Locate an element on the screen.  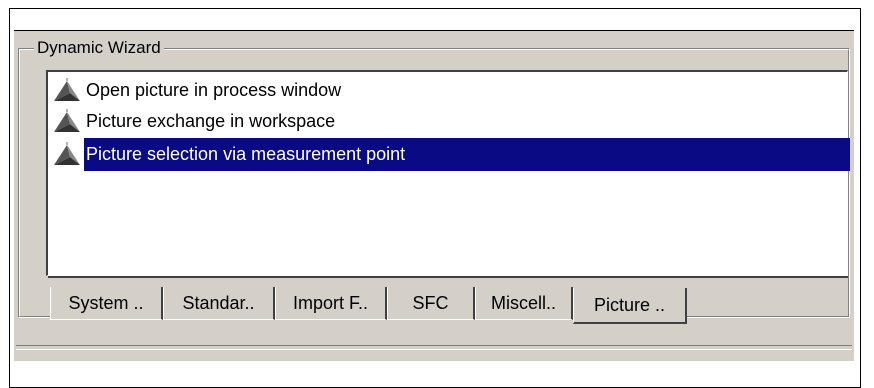
tab-label: Miscell.. is located at coordinates (523, 302).